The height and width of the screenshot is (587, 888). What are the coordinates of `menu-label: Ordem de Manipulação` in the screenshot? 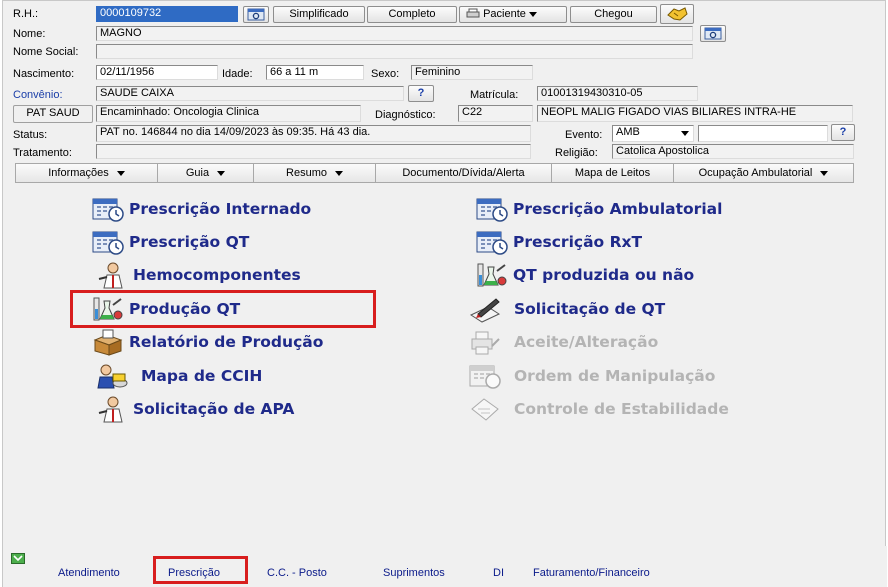 It's located at (615, 376).